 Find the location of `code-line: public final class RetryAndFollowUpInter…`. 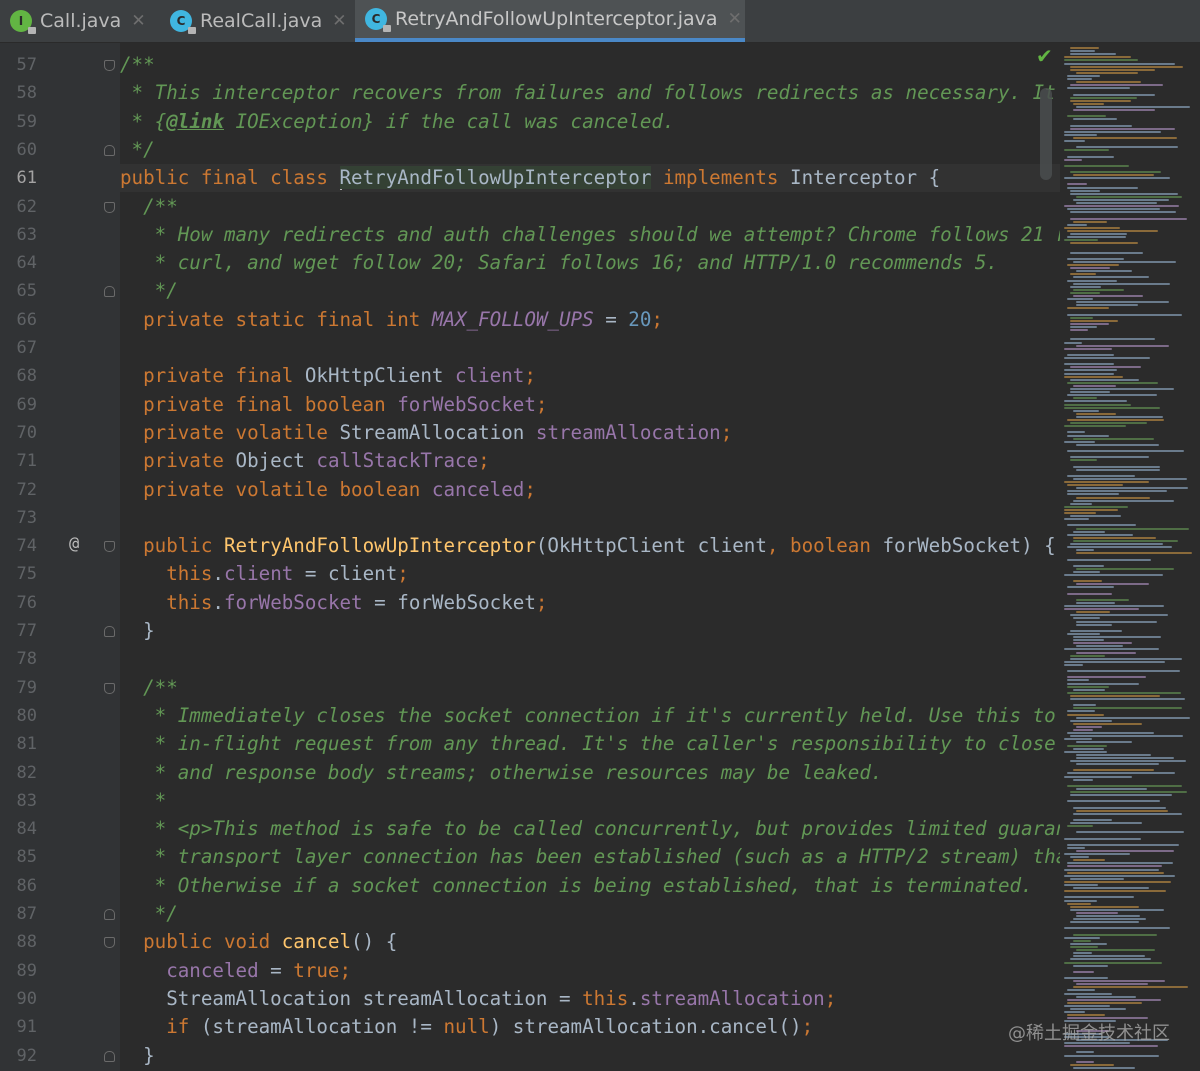

code-line: public final class RetryAndFollowUpInter… is located at coordinates (590, 178).